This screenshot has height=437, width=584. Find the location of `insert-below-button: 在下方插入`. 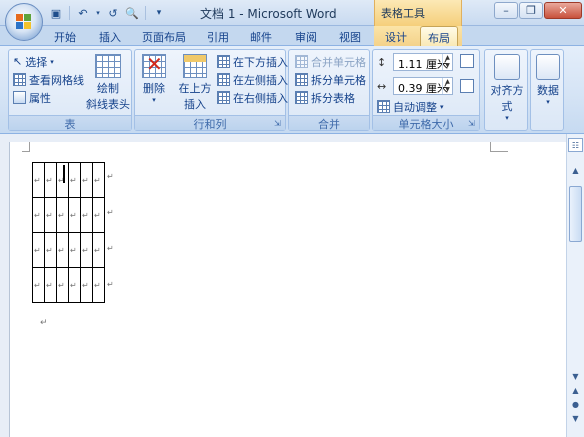

insert-below-button: 在下方插入 is located at coordinates (252, 61).